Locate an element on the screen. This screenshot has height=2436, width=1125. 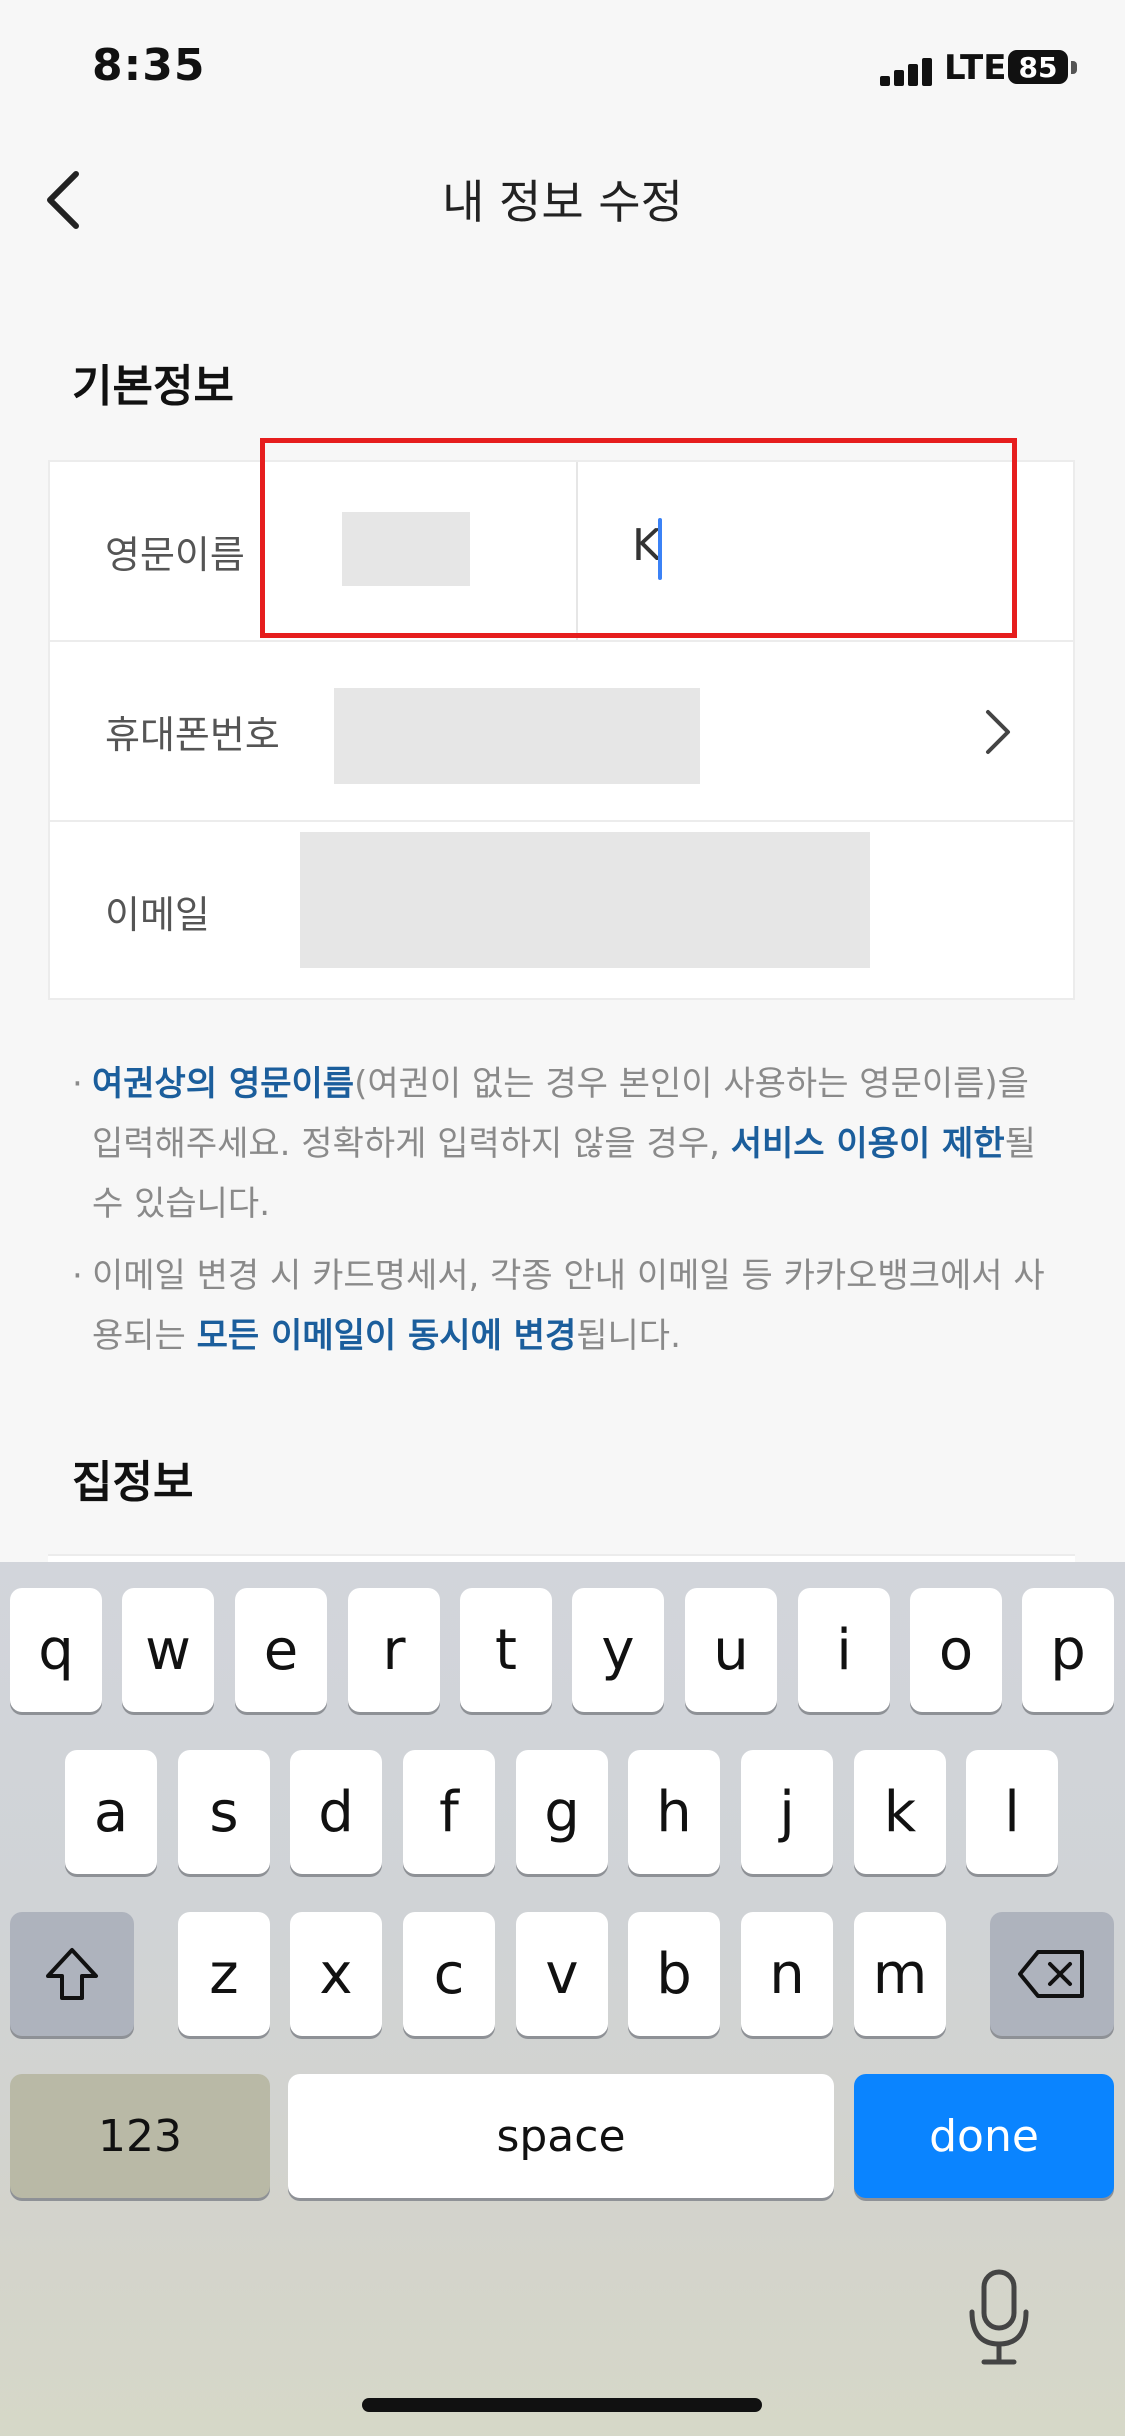
section-title-home: 집정보 is located at coordinates (133, 1482).